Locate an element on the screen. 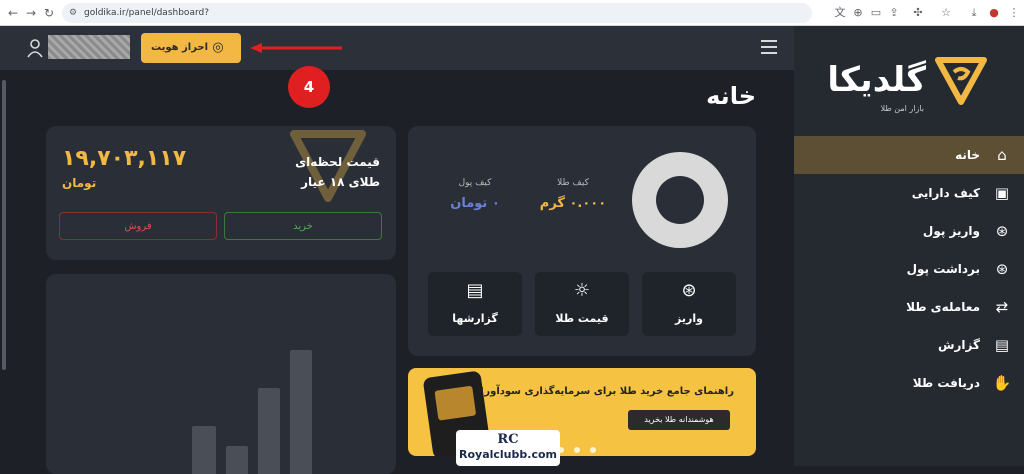 This screenshot has width=1024, height=474. price-chart-card is located at coordinates (221, 374).